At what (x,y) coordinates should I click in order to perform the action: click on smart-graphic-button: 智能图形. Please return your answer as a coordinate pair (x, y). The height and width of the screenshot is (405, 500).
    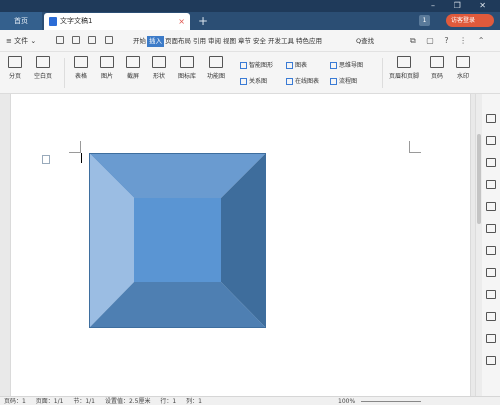
    Looking at the image, I should click on (256, 64).